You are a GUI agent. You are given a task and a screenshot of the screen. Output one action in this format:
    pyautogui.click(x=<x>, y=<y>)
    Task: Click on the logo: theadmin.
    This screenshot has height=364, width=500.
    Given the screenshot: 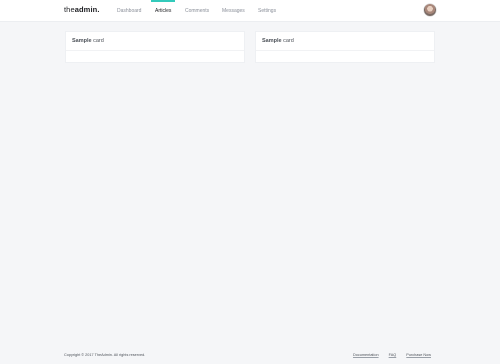 What is the action you would take?
    pyautogui.click(x=82, y=10)
    